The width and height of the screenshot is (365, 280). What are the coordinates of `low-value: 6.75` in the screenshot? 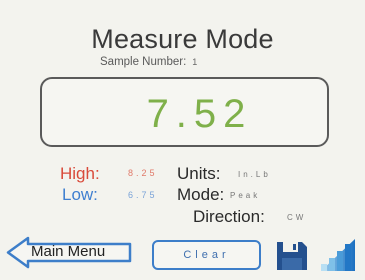 It's located at (143, 195).